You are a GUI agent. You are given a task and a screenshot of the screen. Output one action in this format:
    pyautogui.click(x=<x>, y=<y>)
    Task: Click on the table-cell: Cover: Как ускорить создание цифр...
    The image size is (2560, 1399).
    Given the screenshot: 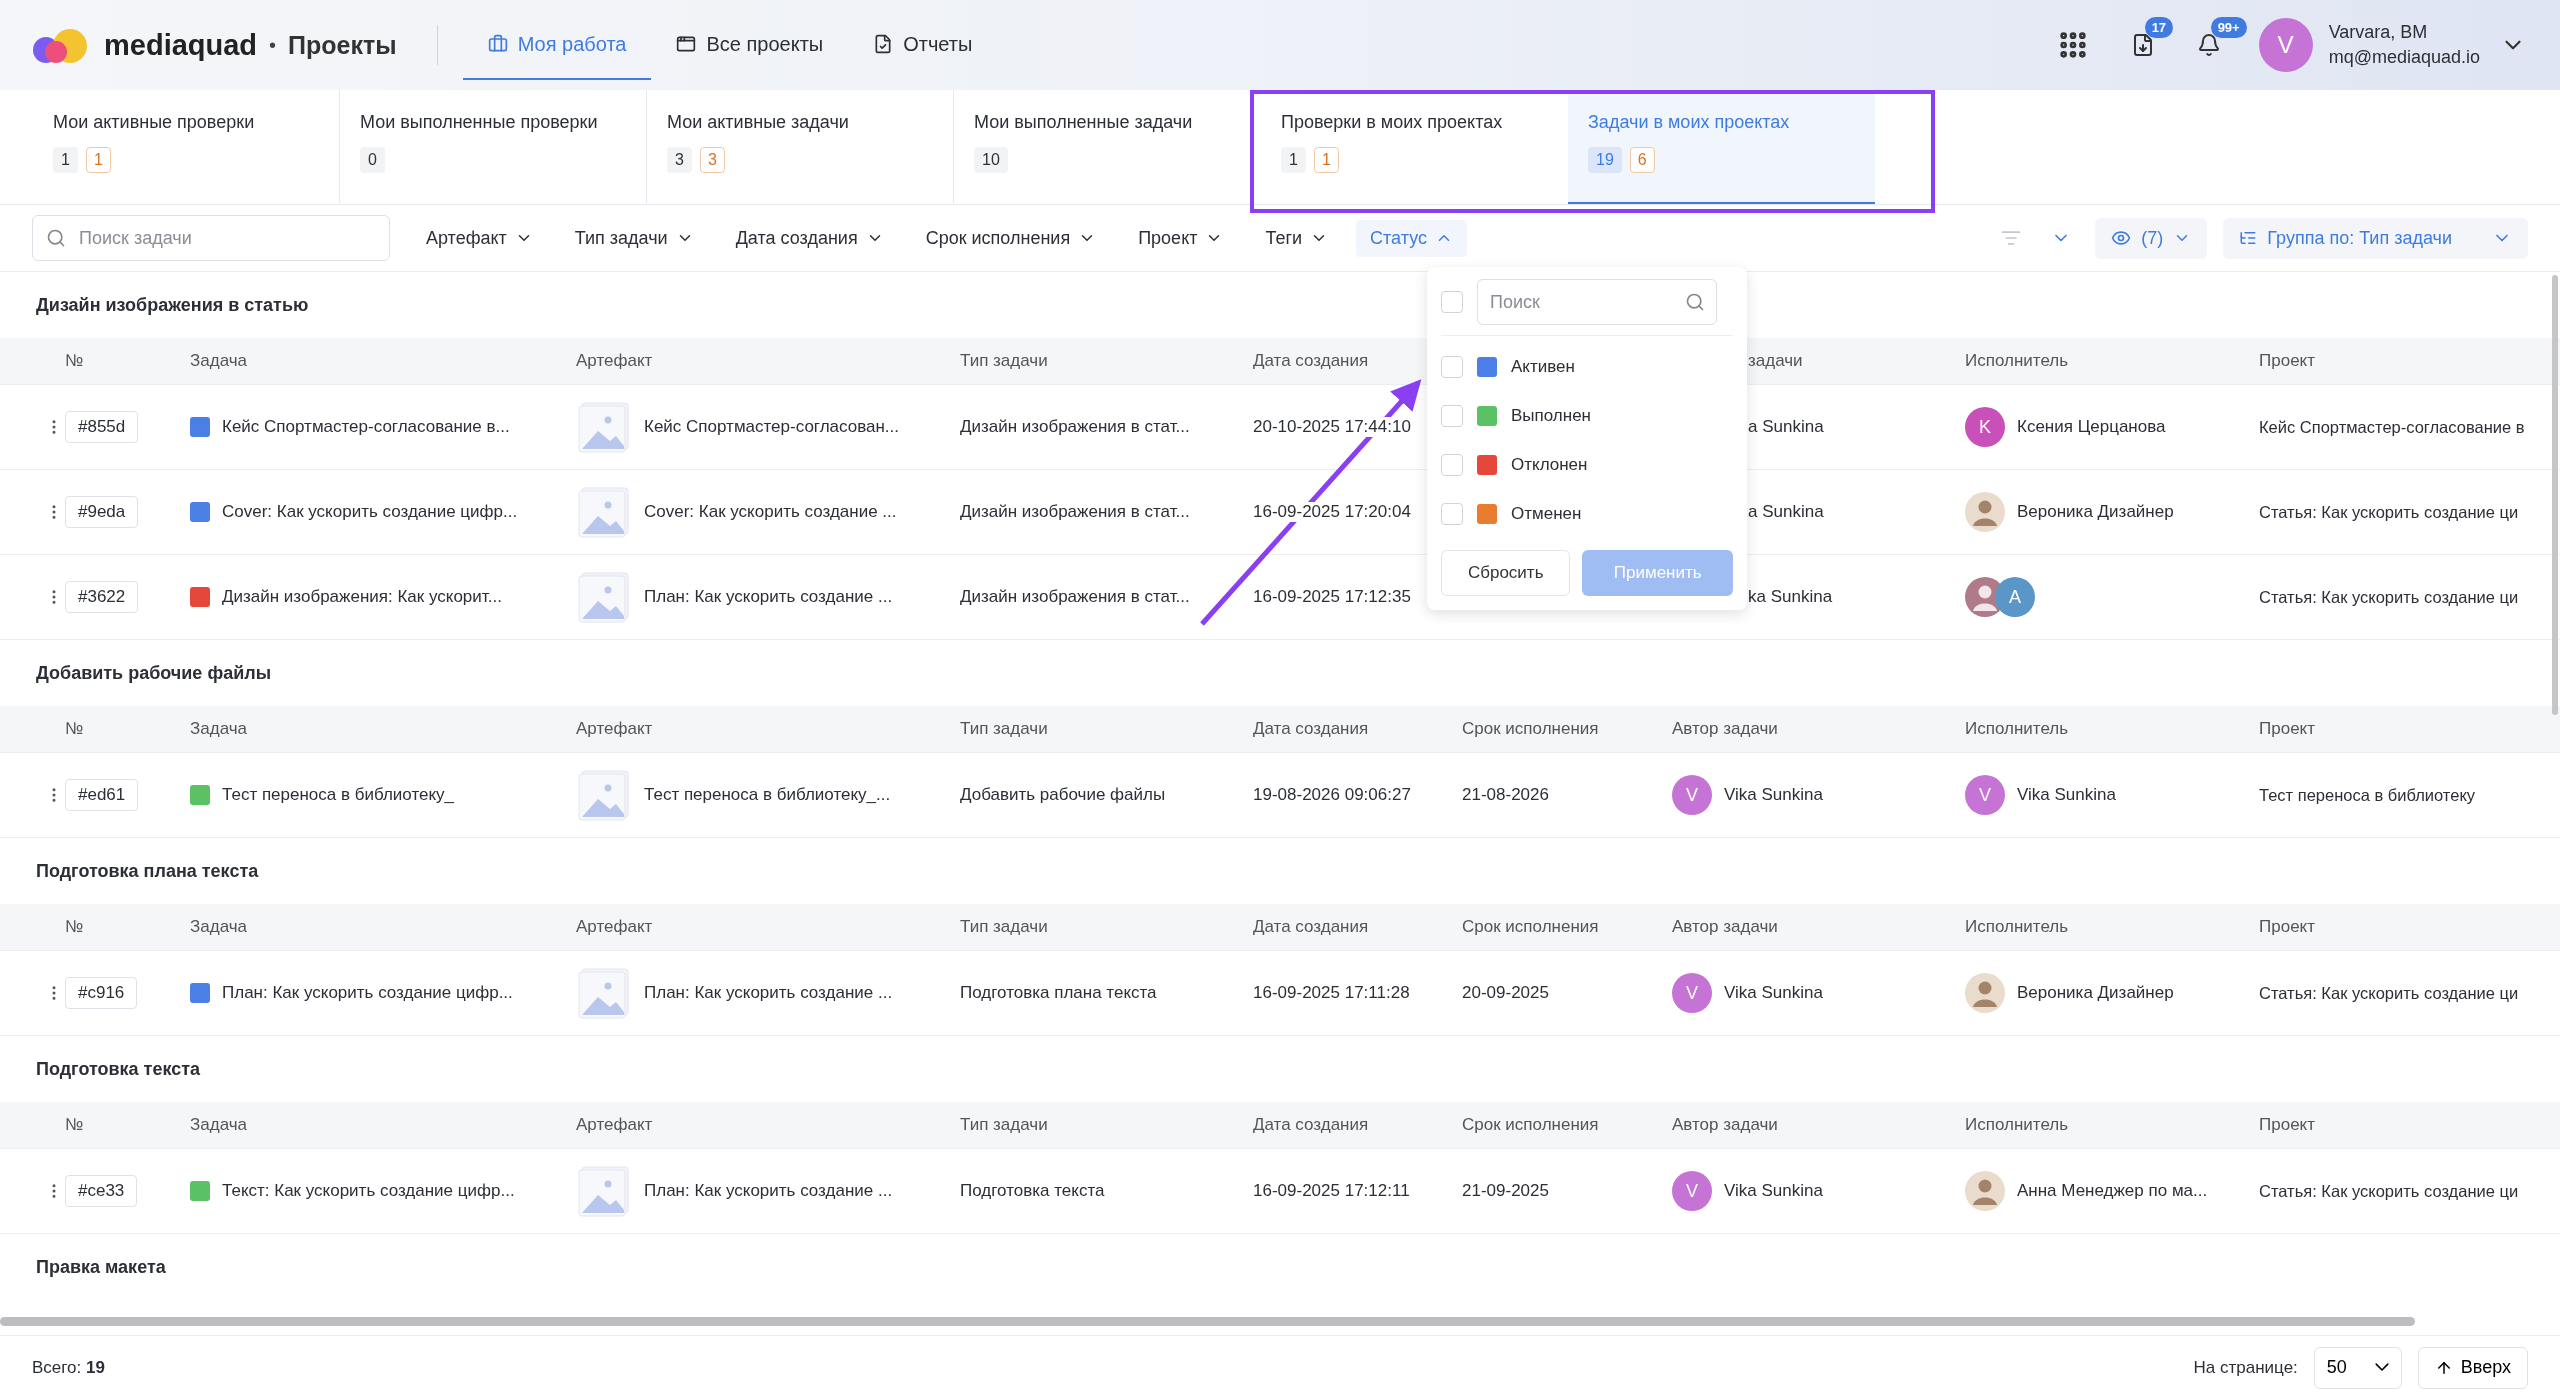 What is the action you would take?
    pyautogui.click(x=370, y=512)
    